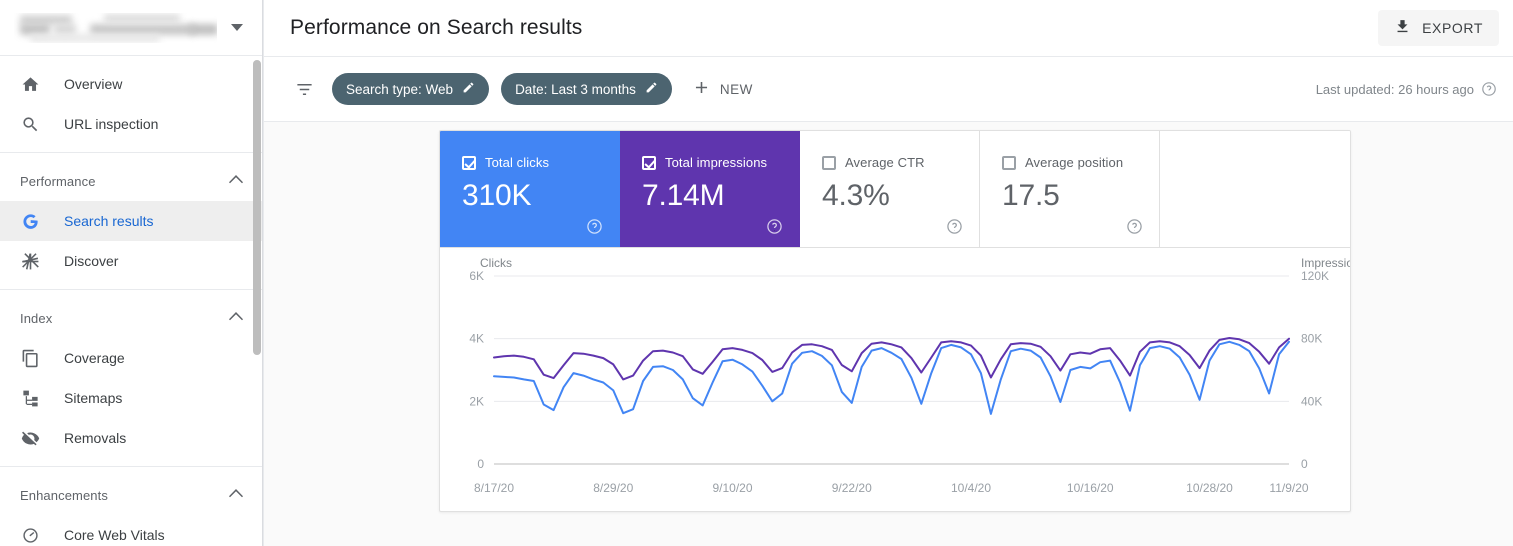  Describe the element at coordinates (649, 162) in the screenshot. I see `checkbox-total-impressions` at that location.